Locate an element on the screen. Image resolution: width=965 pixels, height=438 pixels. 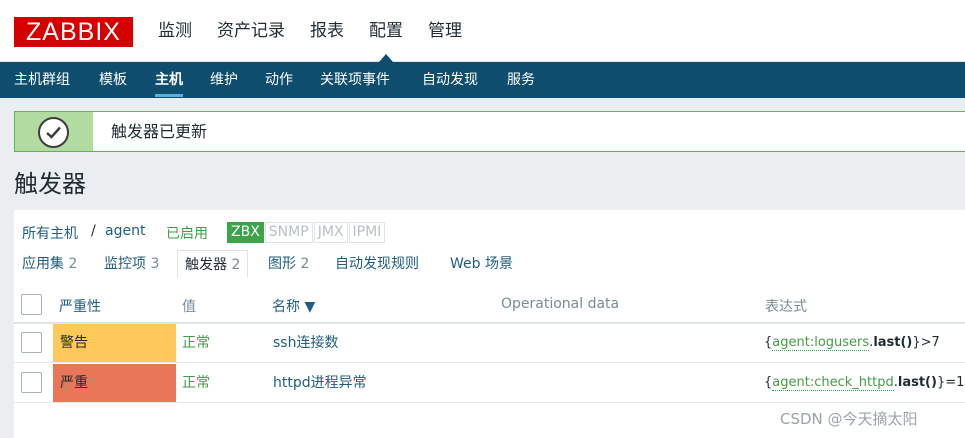
header-operational-data: Operational data is located at coordinates (560, 304).